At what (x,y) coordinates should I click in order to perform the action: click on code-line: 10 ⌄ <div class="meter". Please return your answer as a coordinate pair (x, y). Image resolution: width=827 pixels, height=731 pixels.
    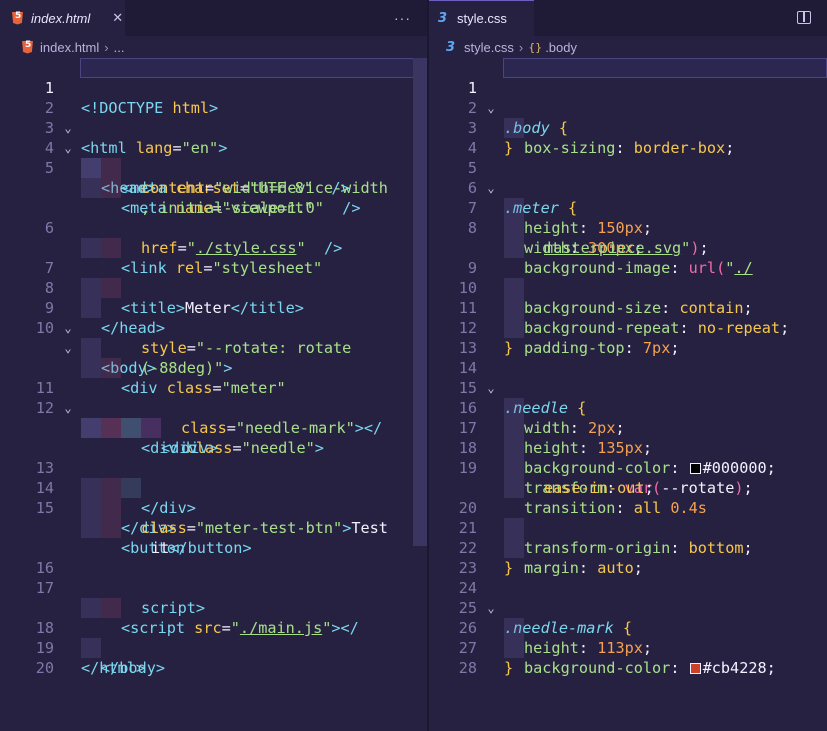
    Looking at the image, I should click on (213, 347).